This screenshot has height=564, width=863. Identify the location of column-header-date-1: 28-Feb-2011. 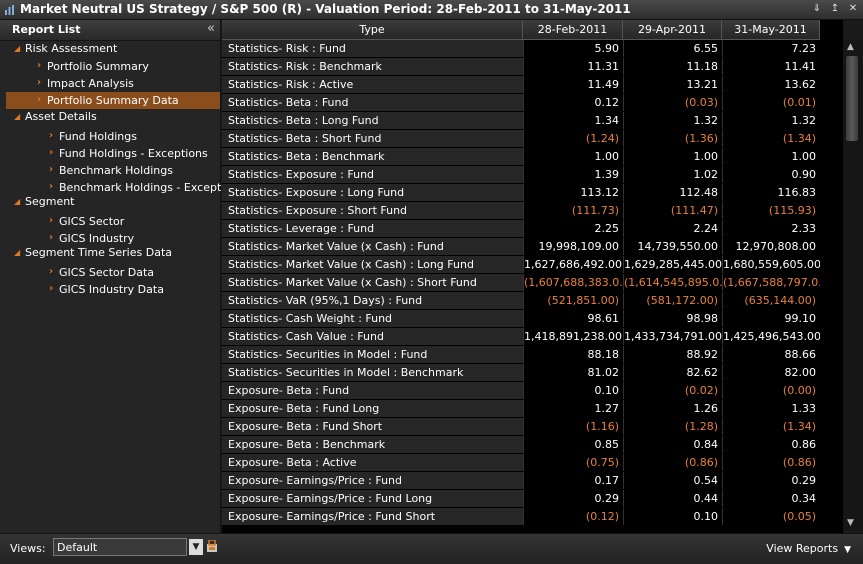
(573, 30).